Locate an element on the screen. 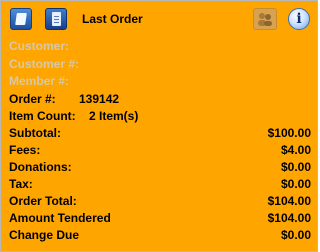 This screenshot has height=252, width=320. panel-header: Last Order i is located at coordinates (159, 18).